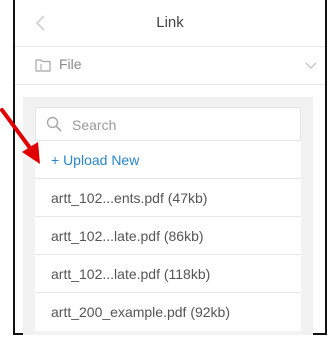  Describe the element at coordinates (311, 65) in the screenshot. I see `chevron-down-icon` at that location.